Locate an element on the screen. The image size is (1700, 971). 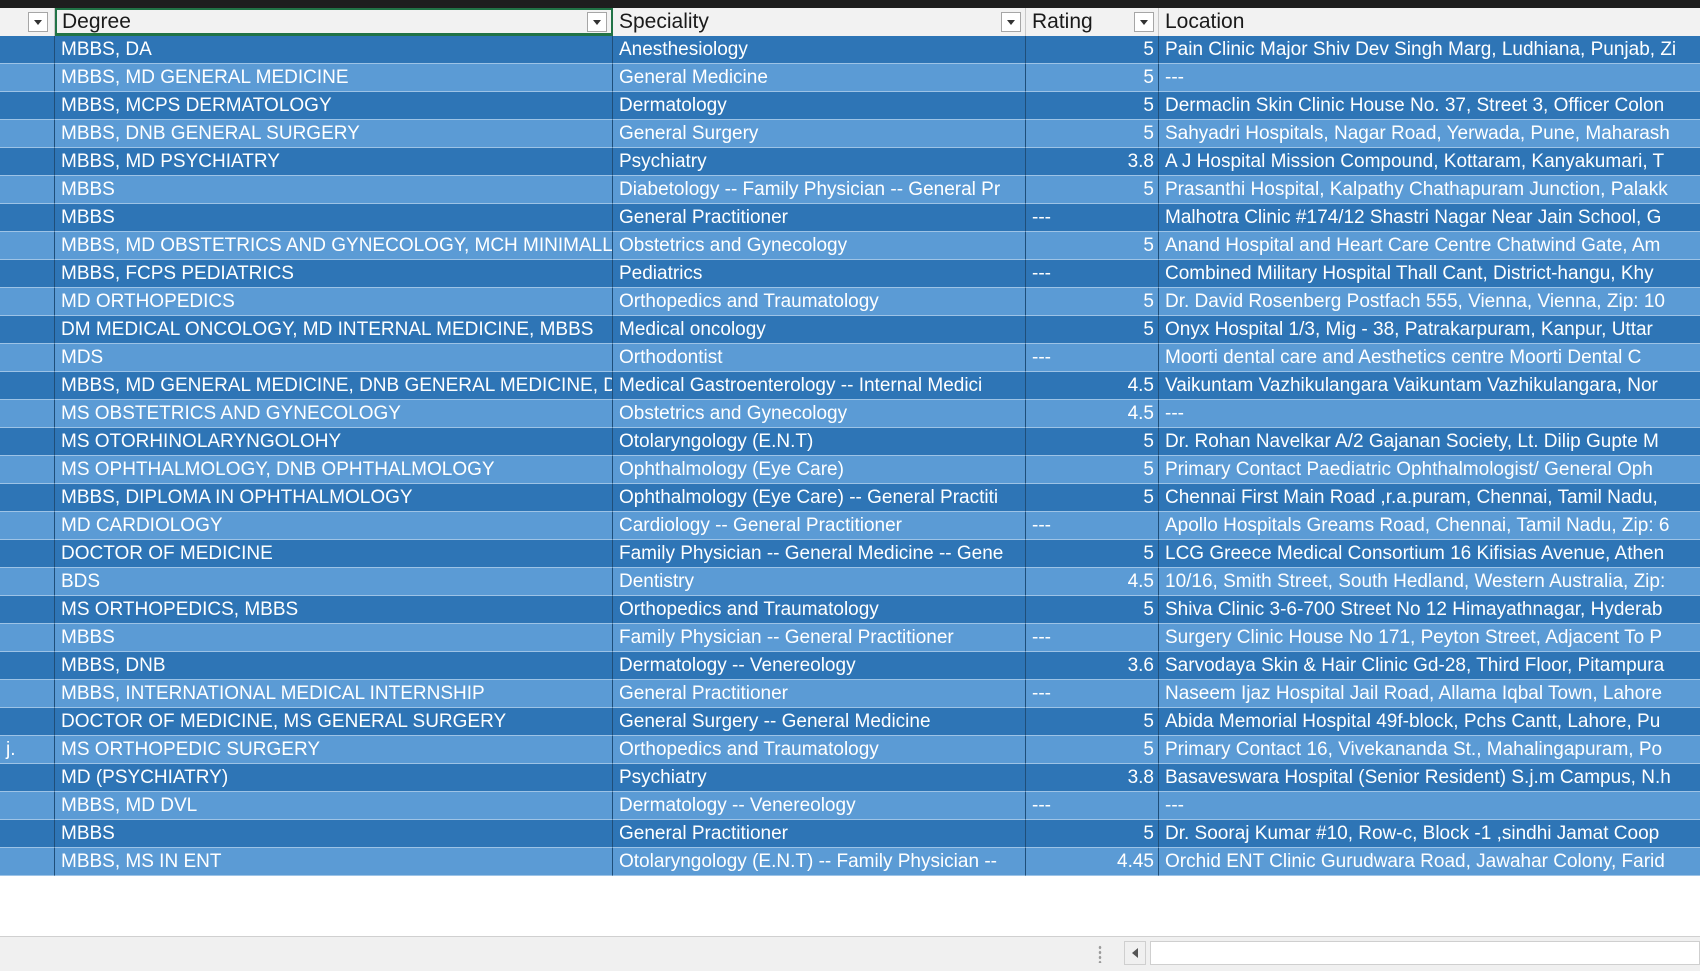
header-cell-blank is located at coordinates (27, 22).